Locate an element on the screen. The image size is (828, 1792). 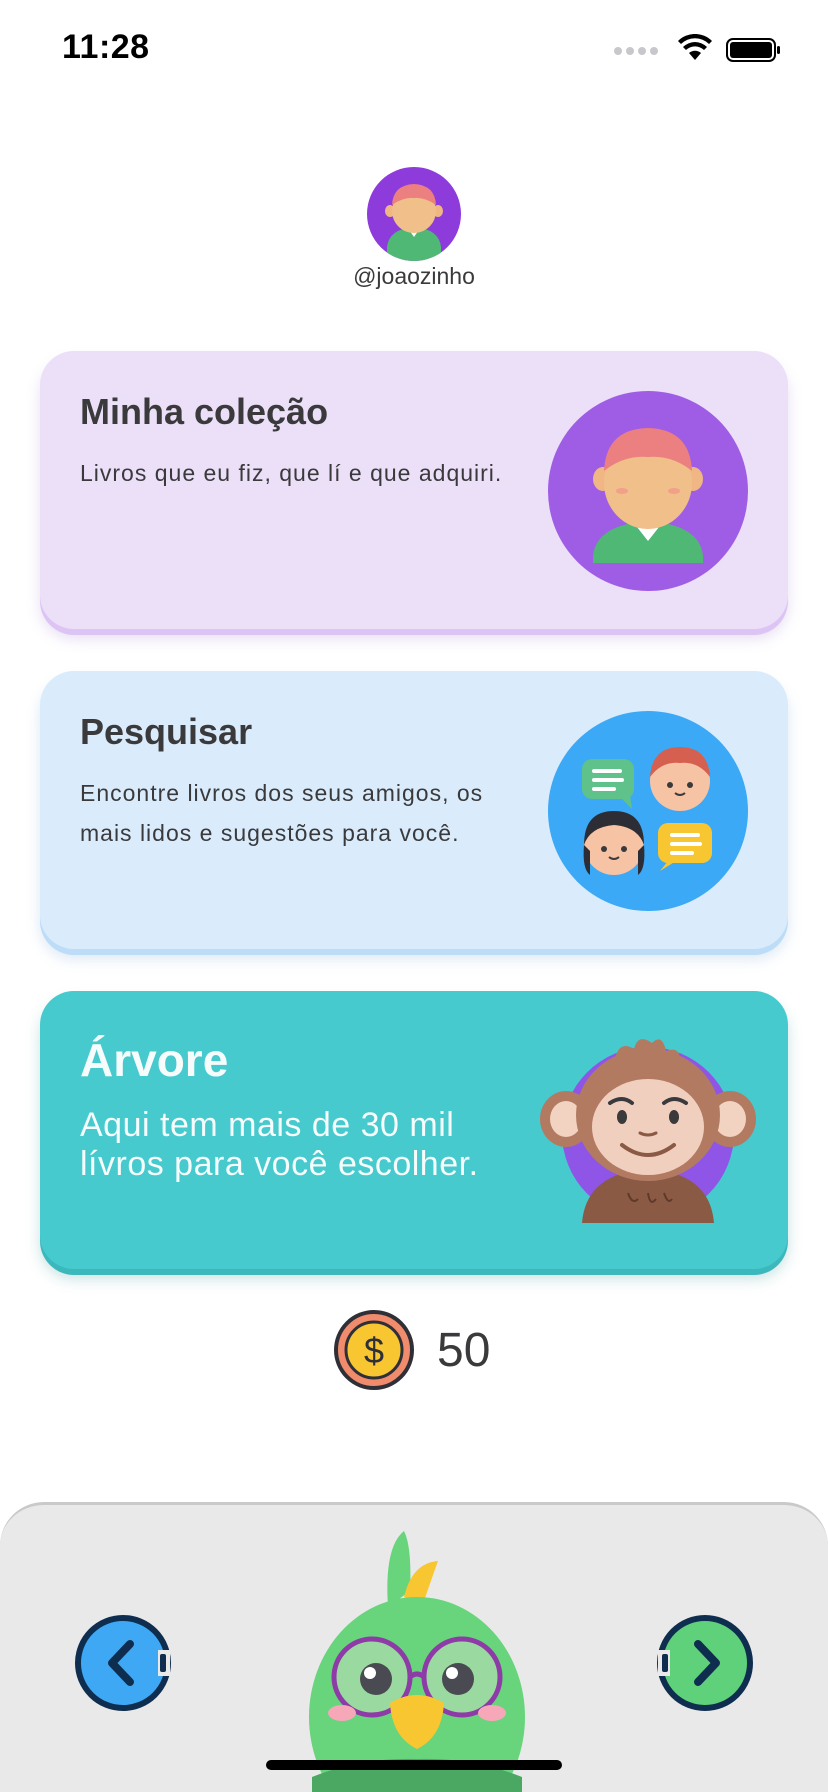
previous-button is located at coordinates (123, 1663).